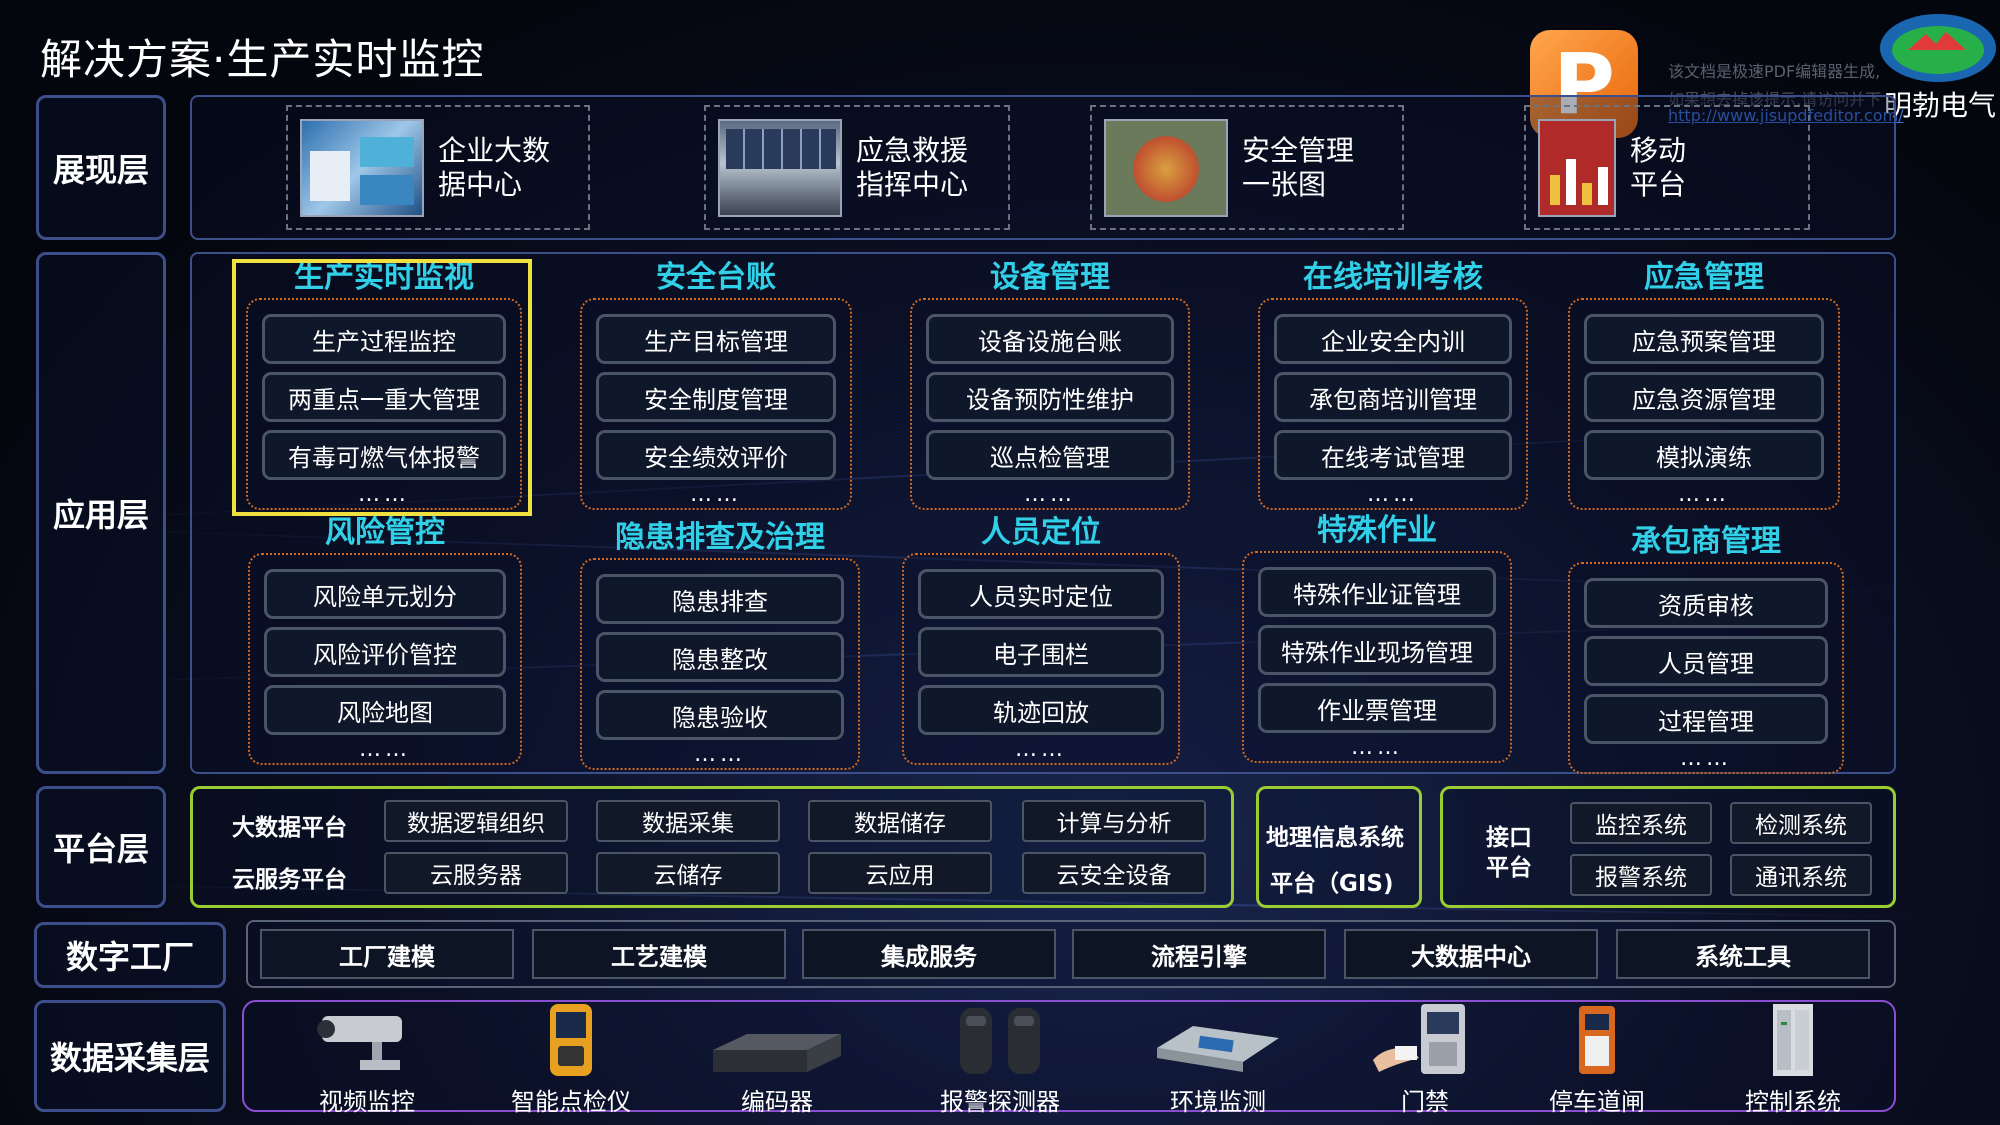  What do you see at coordinates (900, 873) in the screenshot?
I see `platform-cell: 云应用` at bounding box center [900, 873].